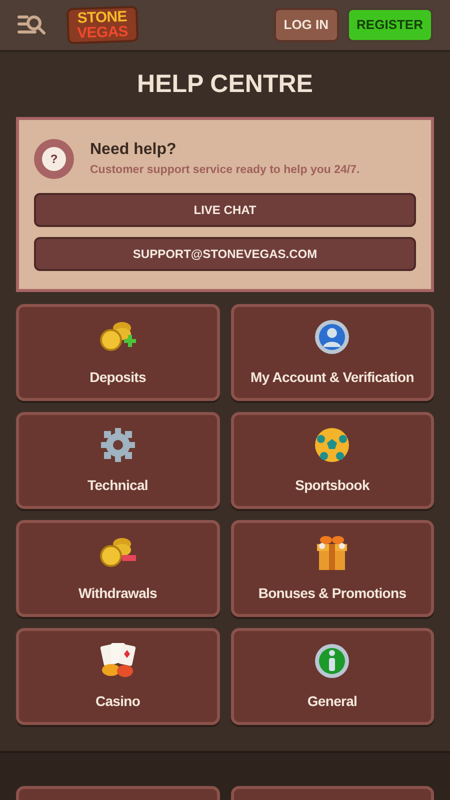  Describe the element at coordinates (332, 661) in the screenshot. I see `info-icon` at that location.